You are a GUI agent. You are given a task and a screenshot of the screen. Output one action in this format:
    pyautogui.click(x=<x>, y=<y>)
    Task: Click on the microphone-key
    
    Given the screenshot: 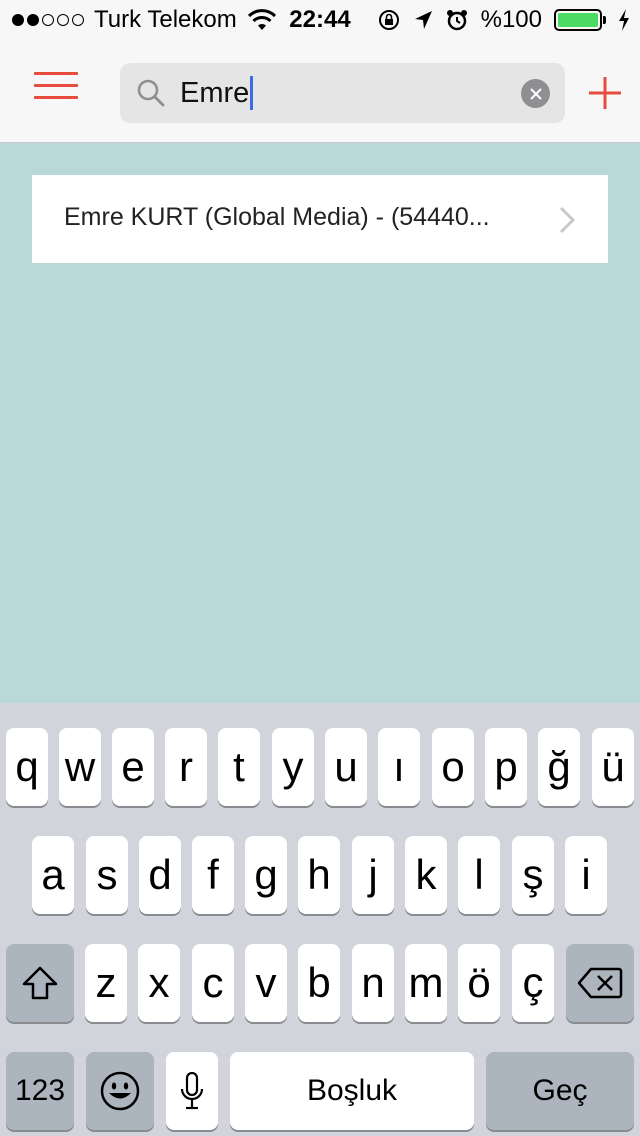 What is the action you would take?
    pyautogui.click(x=192, y=1091)
    